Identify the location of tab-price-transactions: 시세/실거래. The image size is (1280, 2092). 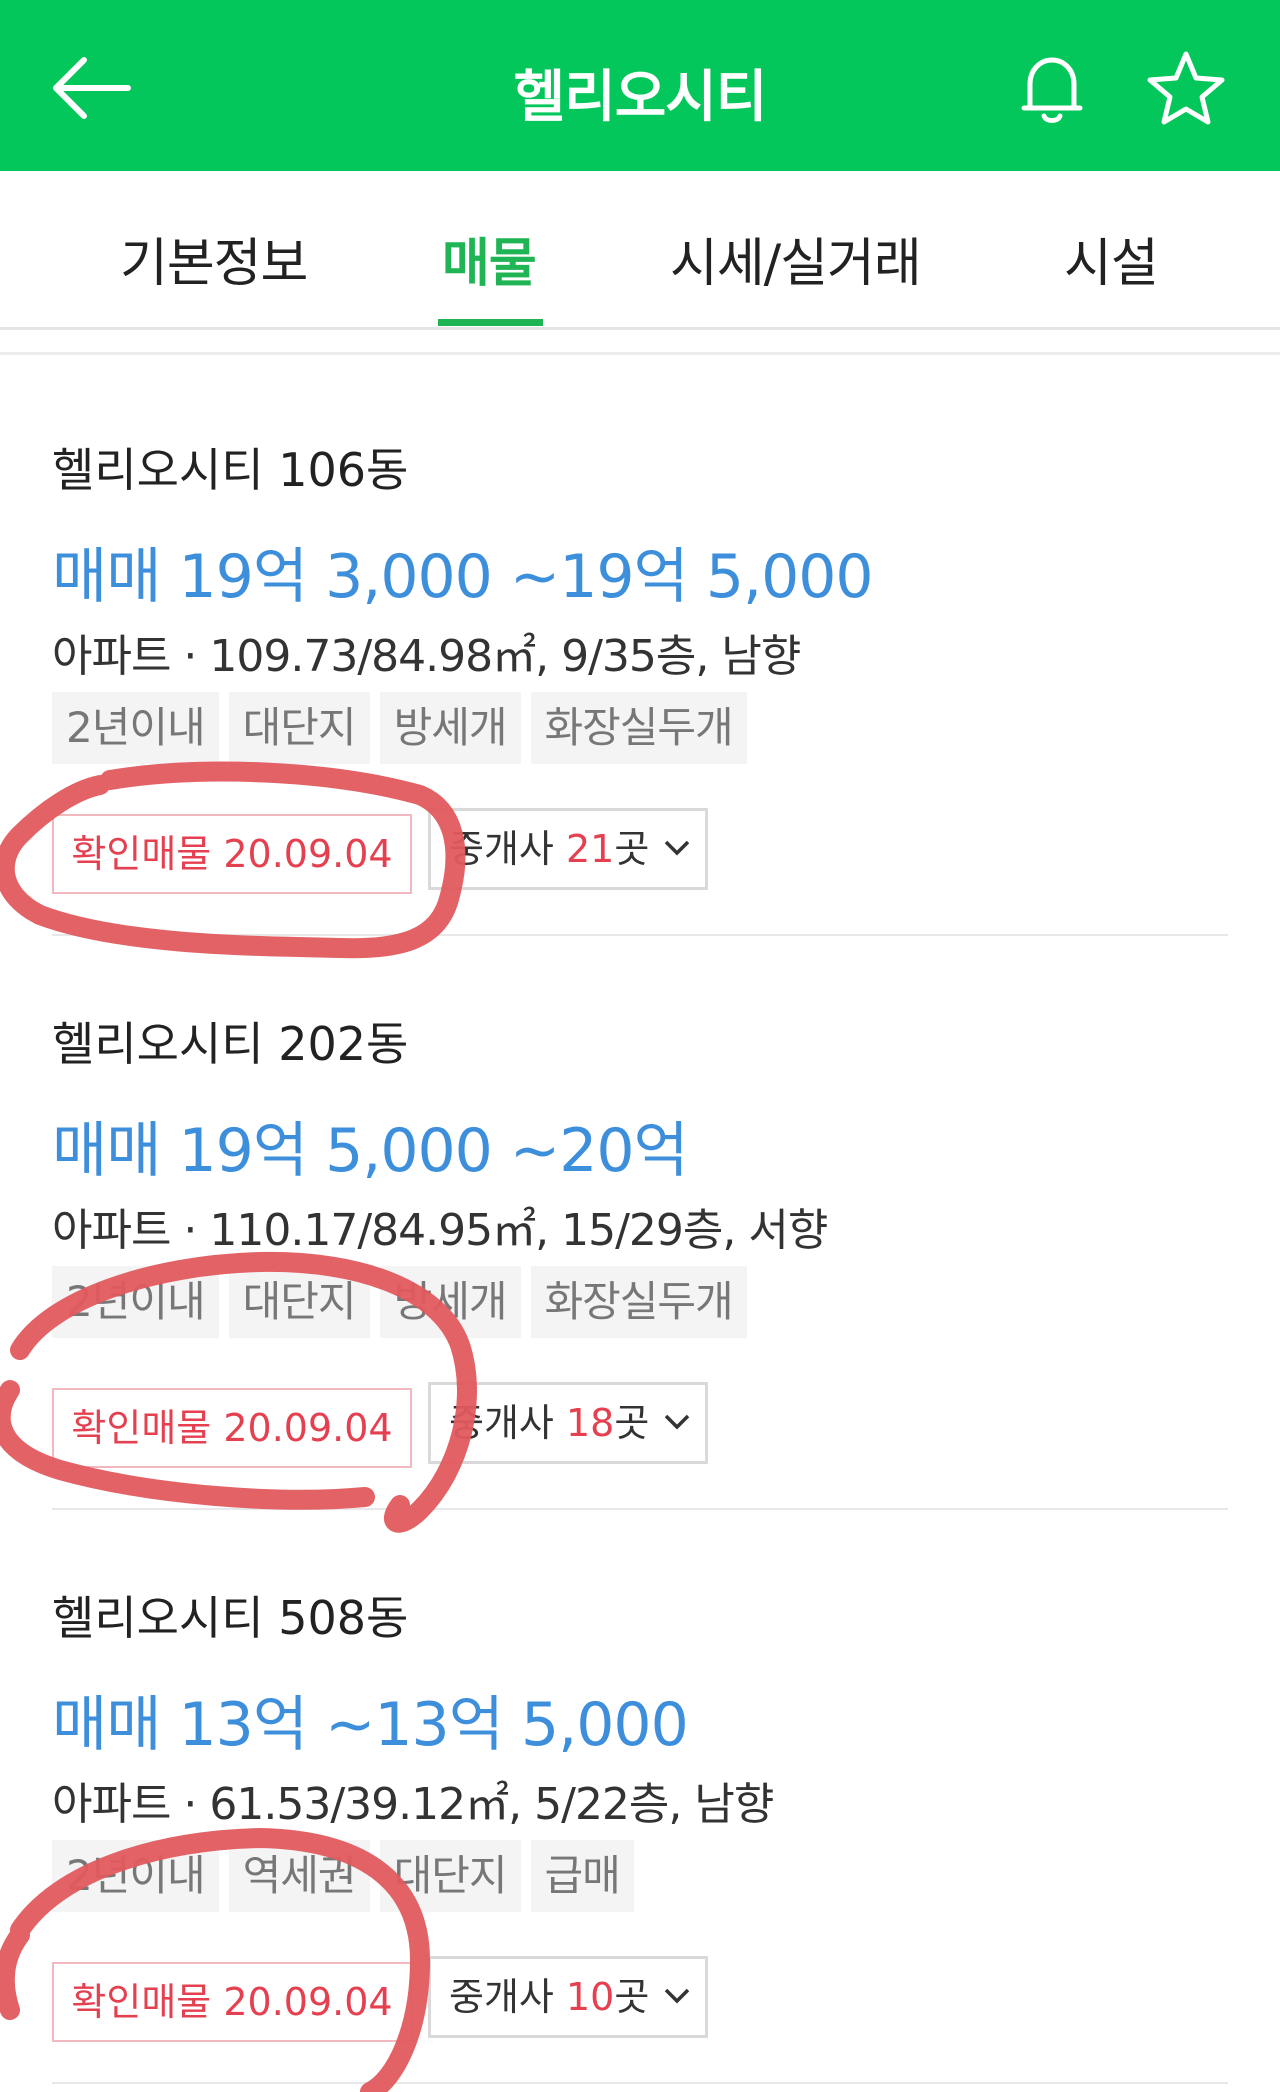
(796, 258).